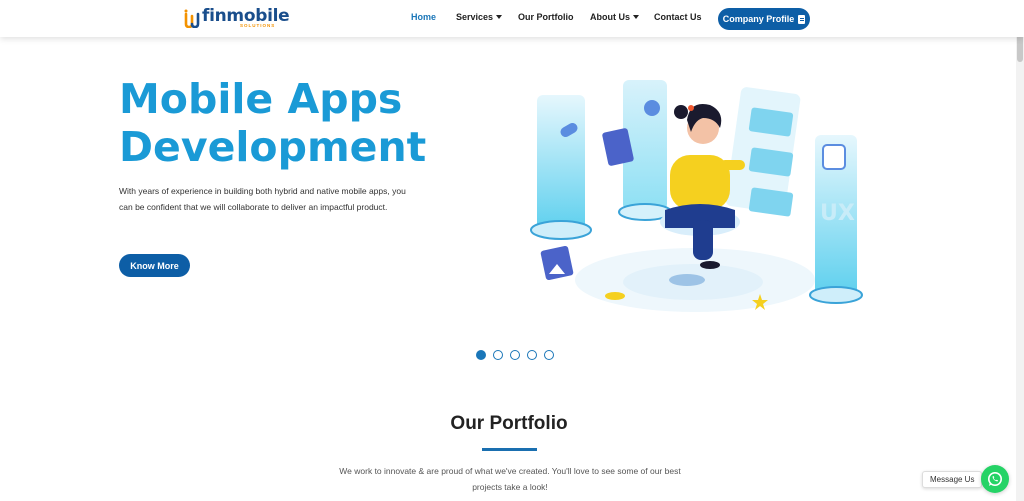 The width and height of the screenshot is (1024, 501). I want to click on nav-about: About Us, so click(614, 17).